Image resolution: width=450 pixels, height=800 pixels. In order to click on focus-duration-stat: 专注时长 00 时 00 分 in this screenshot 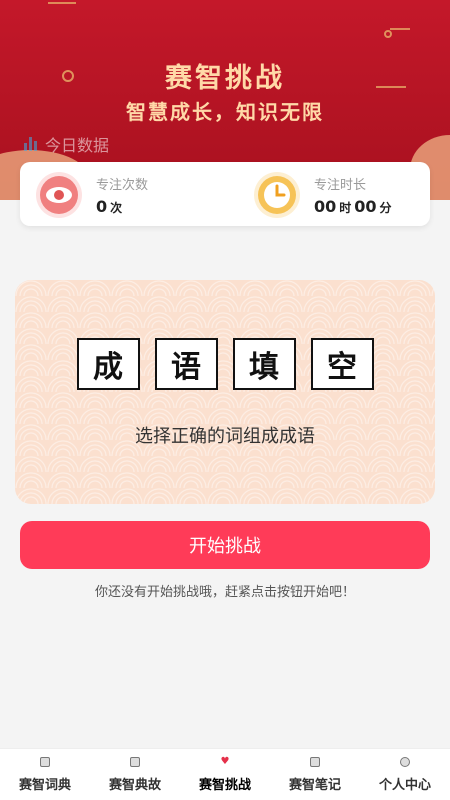, I will do `click(324, 195)`.